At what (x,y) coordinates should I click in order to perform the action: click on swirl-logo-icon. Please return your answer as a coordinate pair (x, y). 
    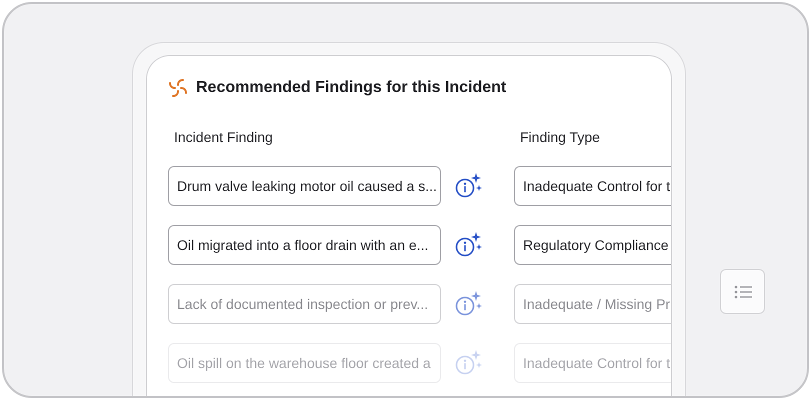
    Looking at the image, I should click on (178, 88).